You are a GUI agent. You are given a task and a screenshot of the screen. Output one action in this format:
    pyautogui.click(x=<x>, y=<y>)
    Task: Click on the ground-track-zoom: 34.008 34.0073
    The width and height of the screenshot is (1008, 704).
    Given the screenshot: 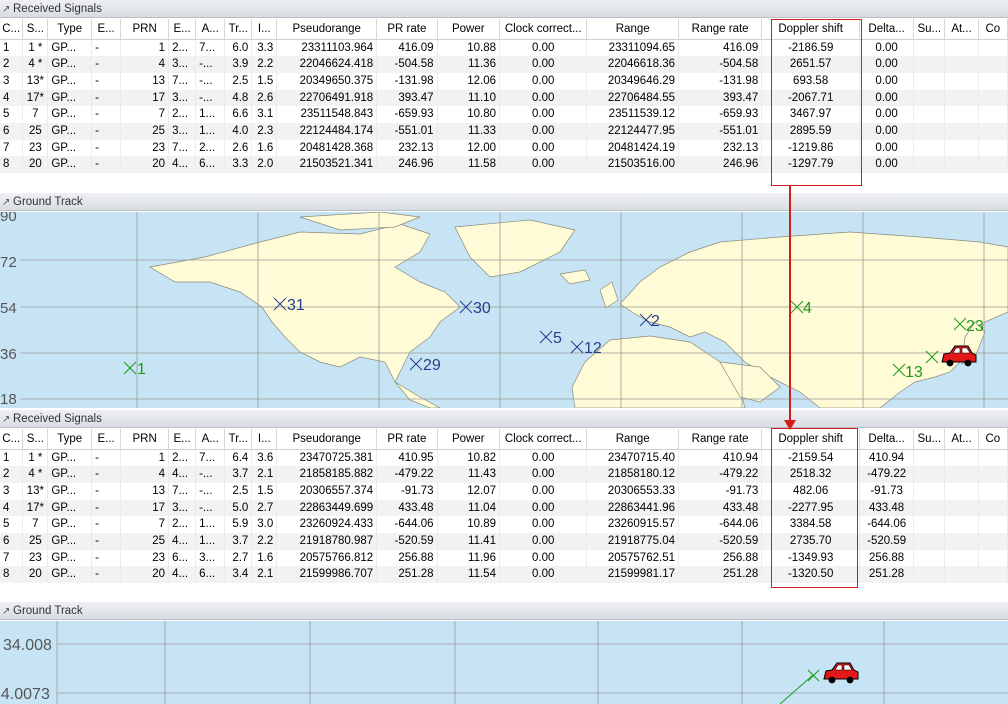 What is the action you would take?
    pyautogui.click(x=504, y=662)
    